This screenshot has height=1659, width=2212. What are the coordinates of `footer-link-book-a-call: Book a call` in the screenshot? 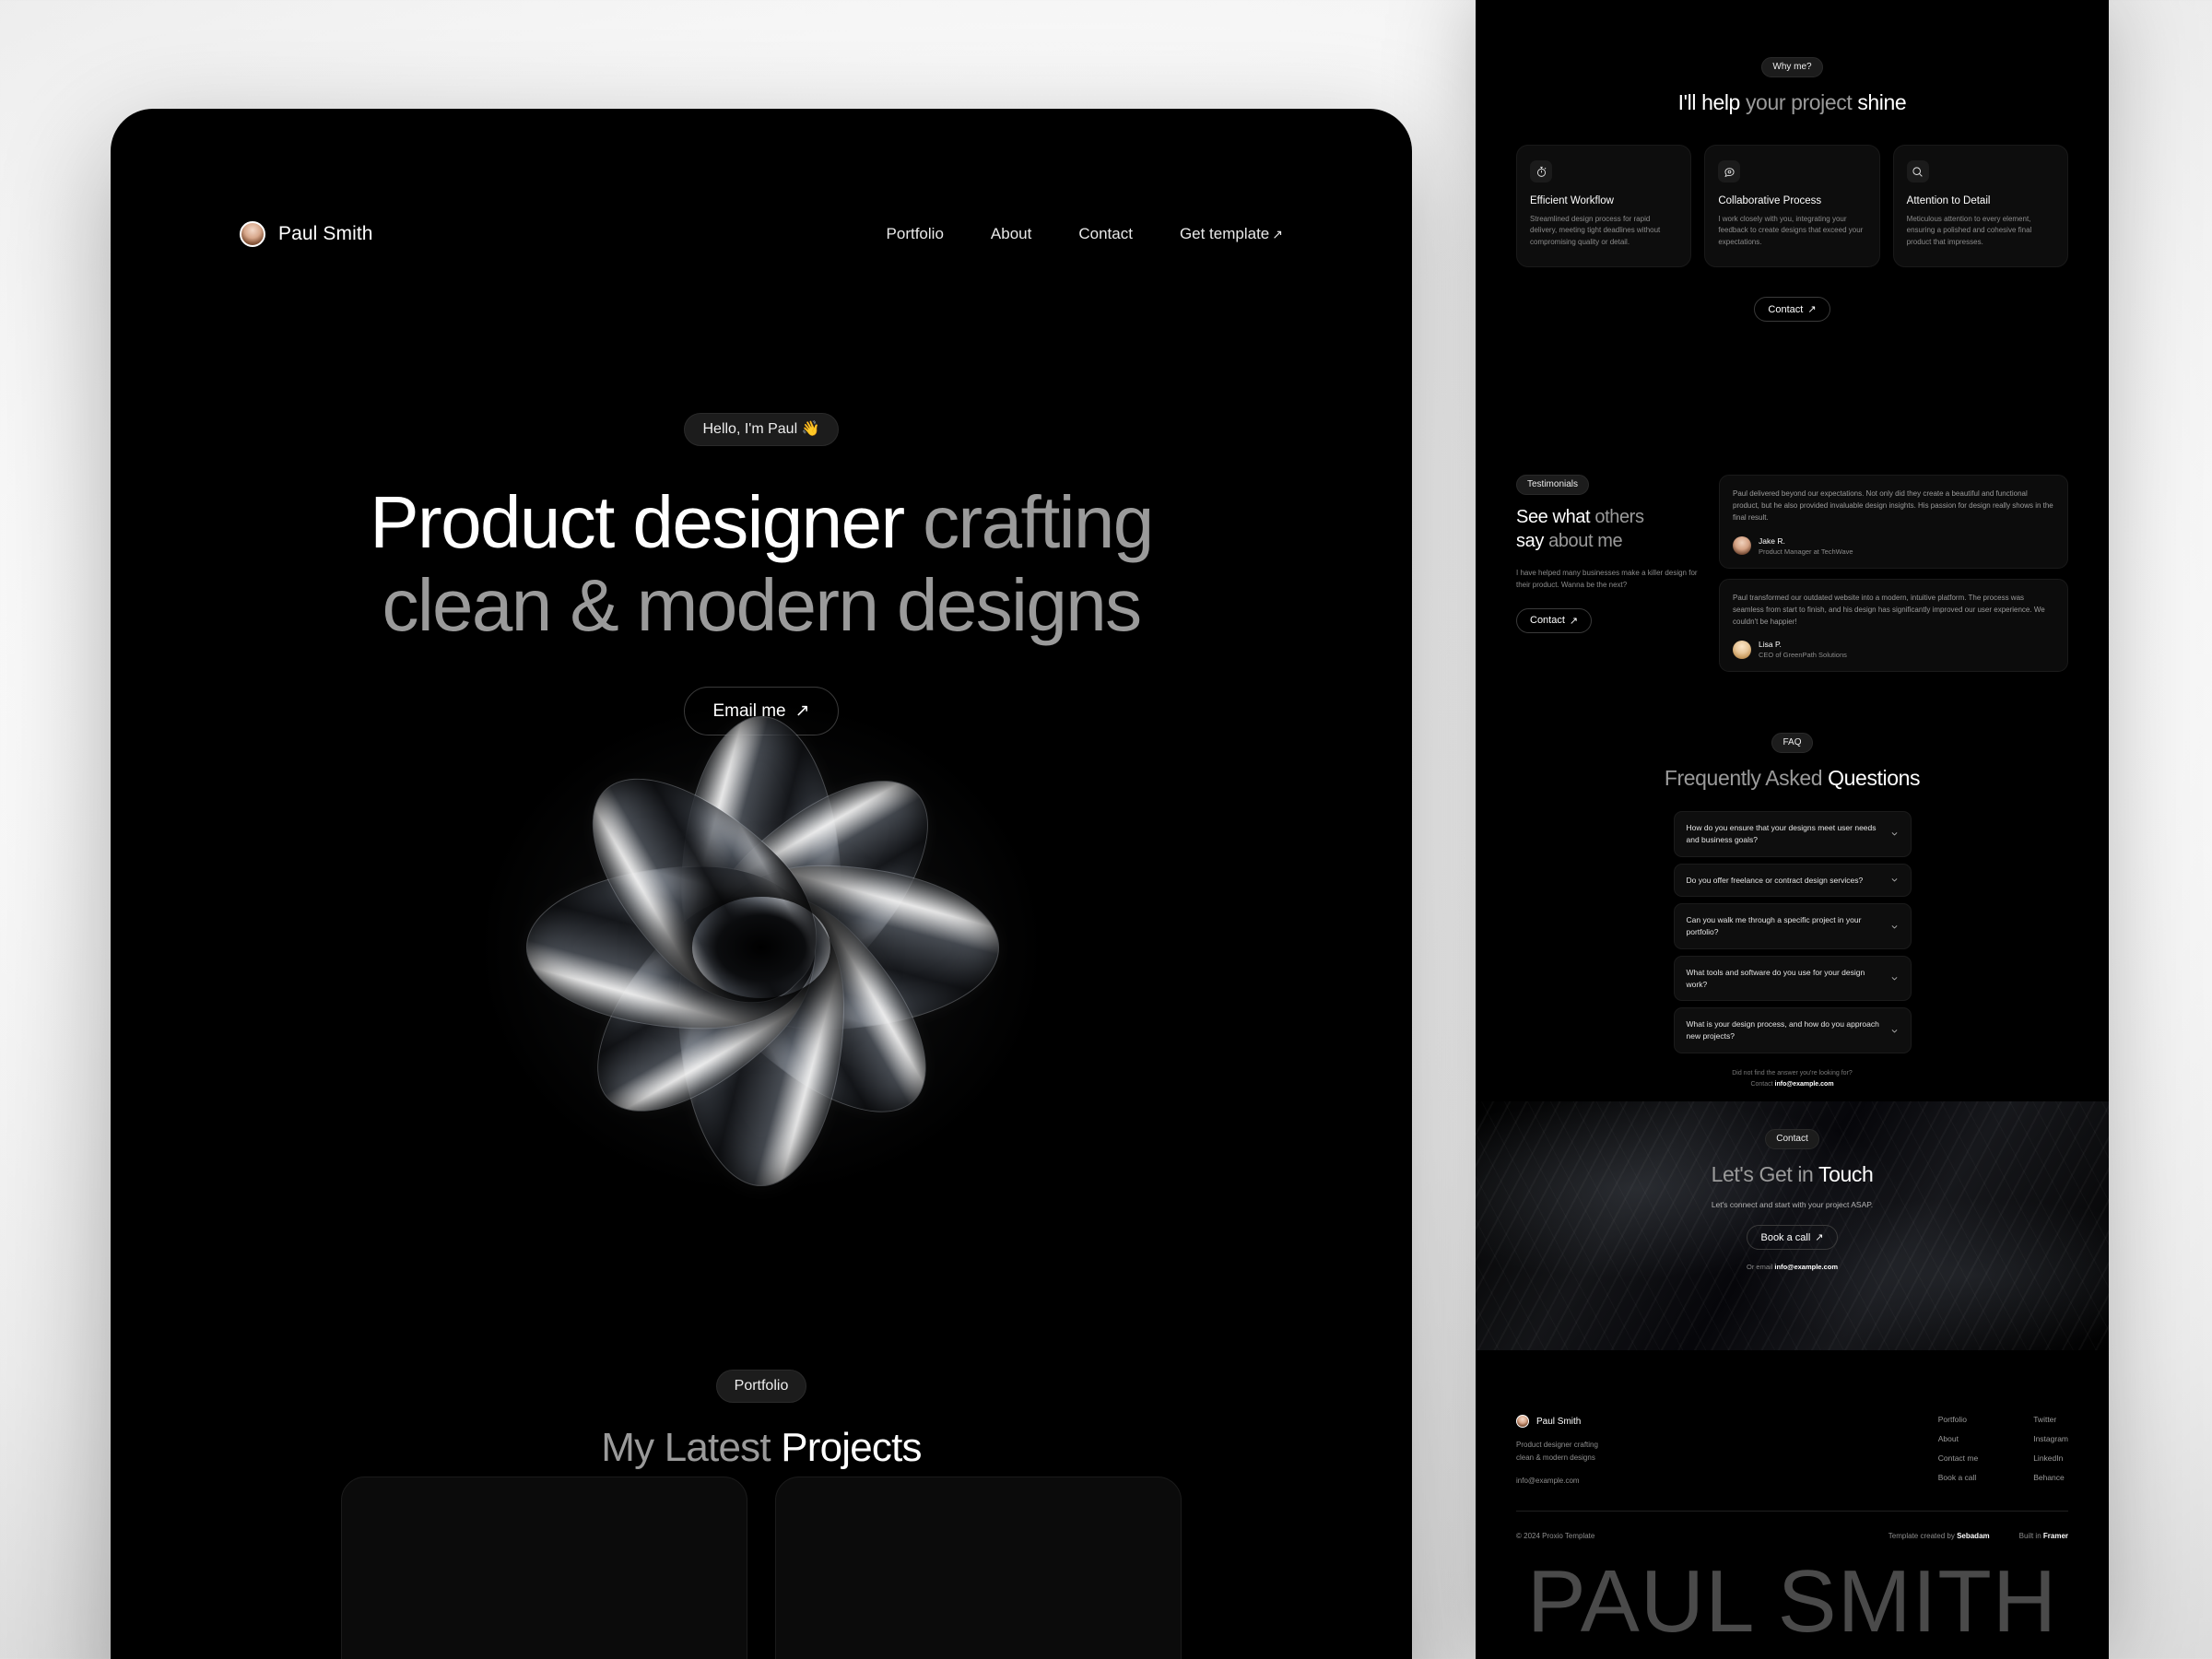 It's located at (1958, 1477).